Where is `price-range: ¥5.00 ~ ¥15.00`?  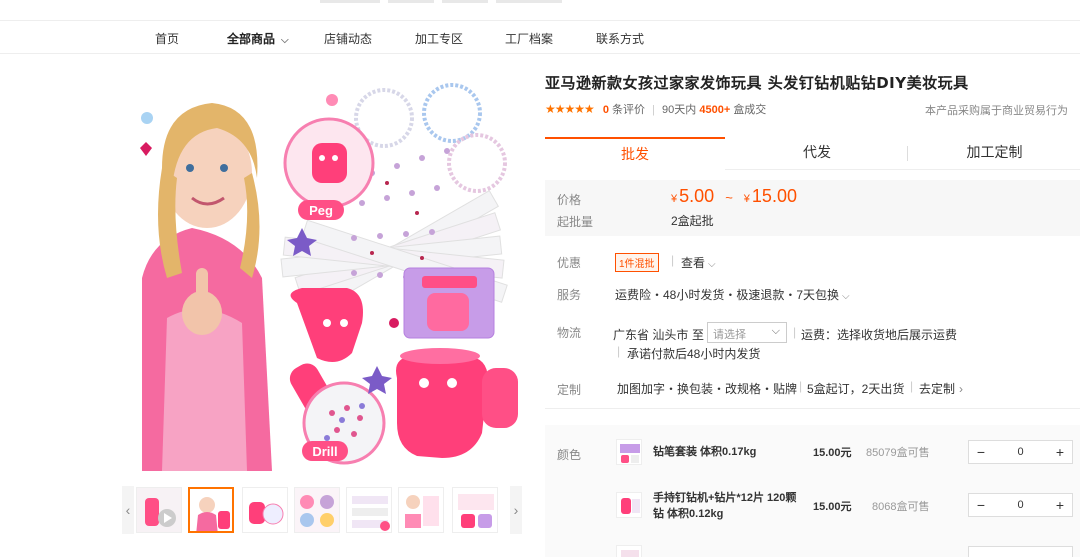
price-range: ¥5.00 ~ ¥15.00 is located at coordinates (734, 196).